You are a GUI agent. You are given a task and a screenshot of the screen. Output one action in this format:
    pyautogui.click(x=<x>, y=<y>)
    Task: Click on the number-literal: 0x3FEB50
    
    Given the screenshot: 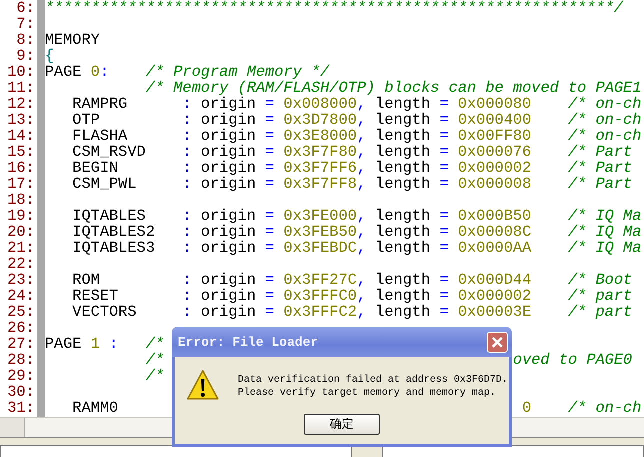 What is the action you would take?
    pyautogui.click(x=321, y=232)
    